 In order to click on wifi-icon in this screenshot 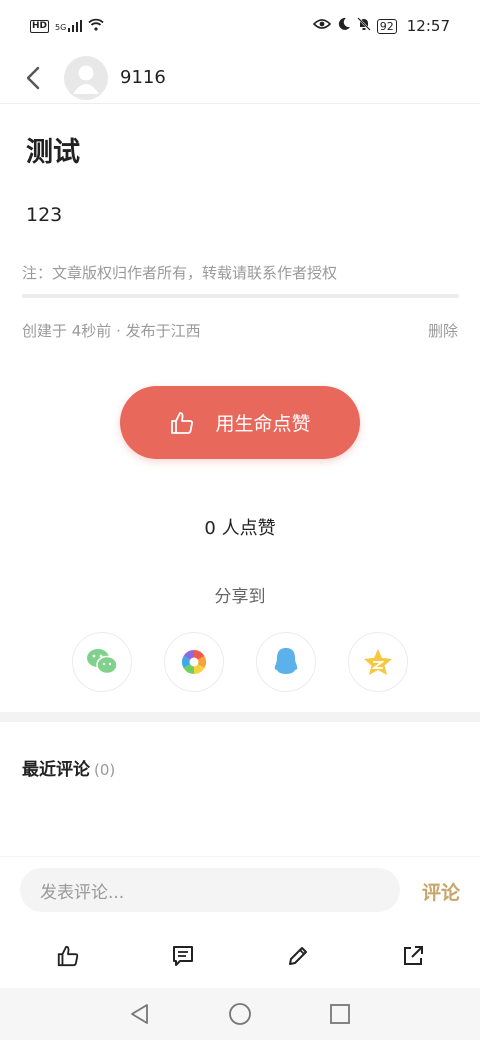, I will do `click(96, 26)`.